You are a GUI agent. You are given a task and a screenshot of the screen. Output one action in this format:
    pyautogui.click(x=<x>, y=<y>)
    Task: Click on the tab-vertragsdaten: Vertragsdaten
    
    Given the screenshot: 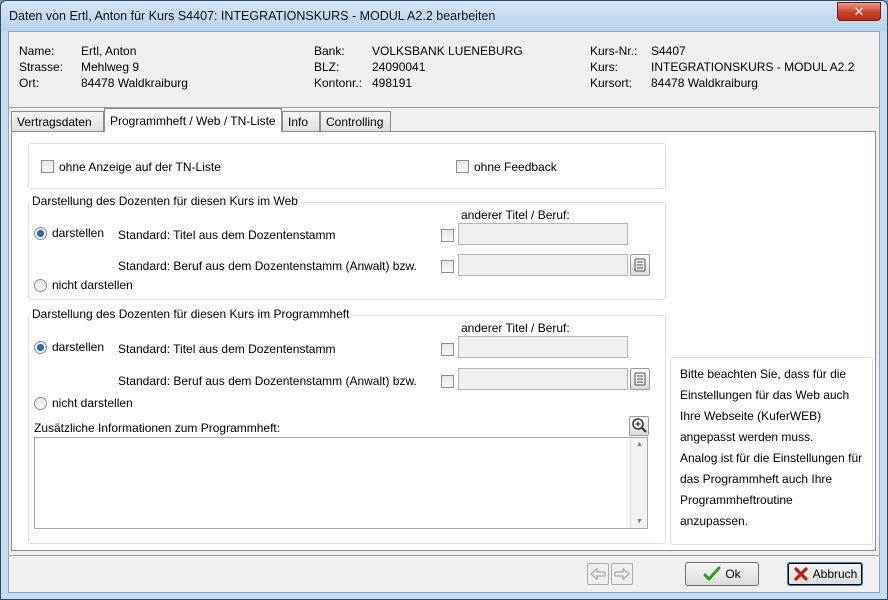 What is the action you would take?
    pyautogui.click(x=57, y=121)
    